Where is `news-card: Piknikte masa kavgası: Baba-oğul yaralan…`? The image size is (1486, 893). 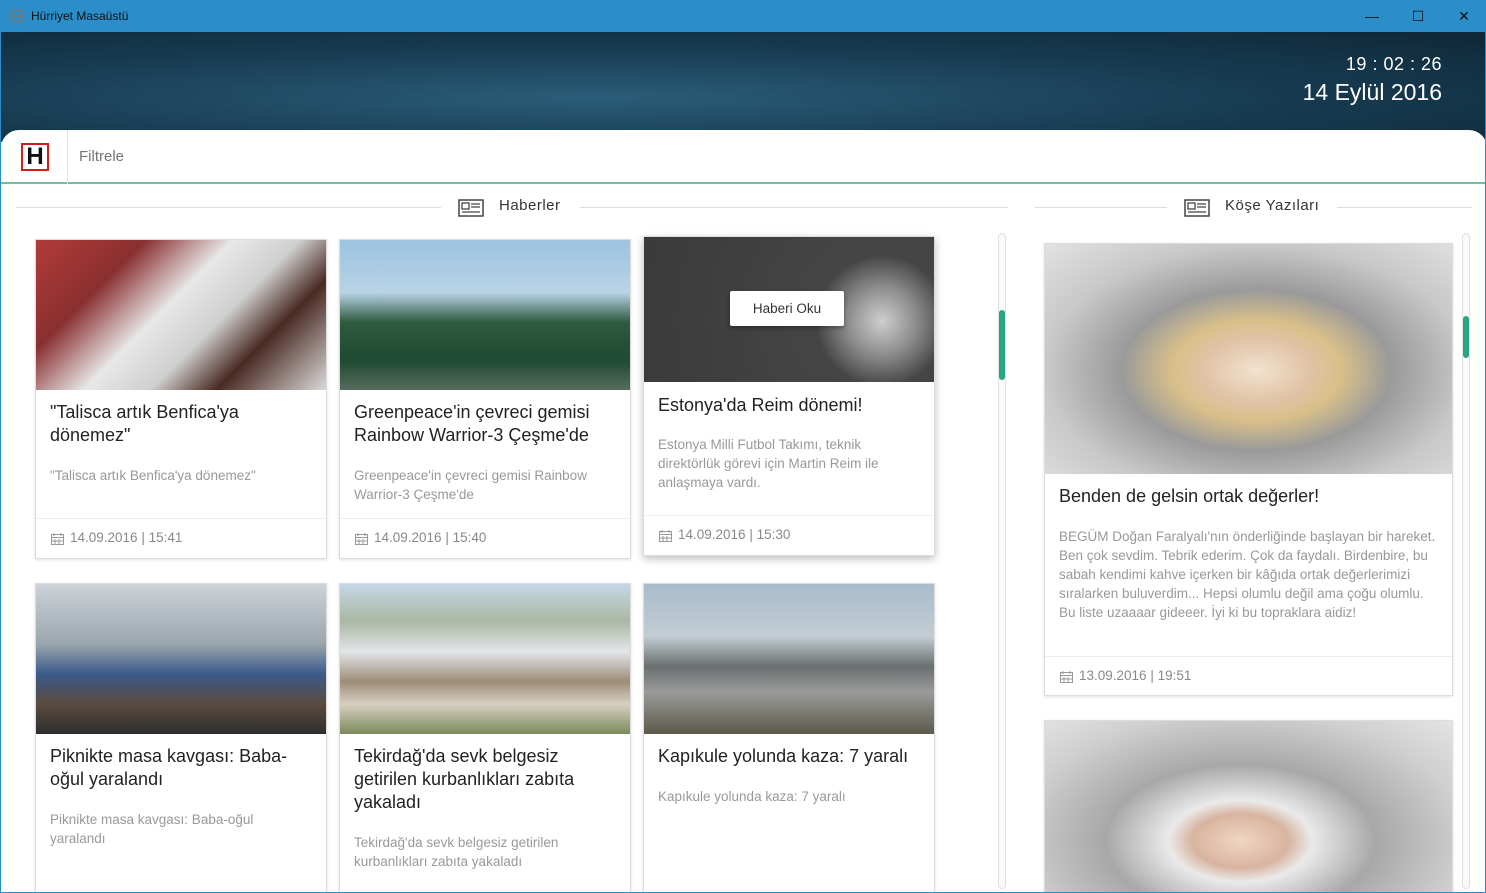 news-card: Piknikte masa kavgası: Baba-oğul yaralan… is located at coordinates (181, 737).